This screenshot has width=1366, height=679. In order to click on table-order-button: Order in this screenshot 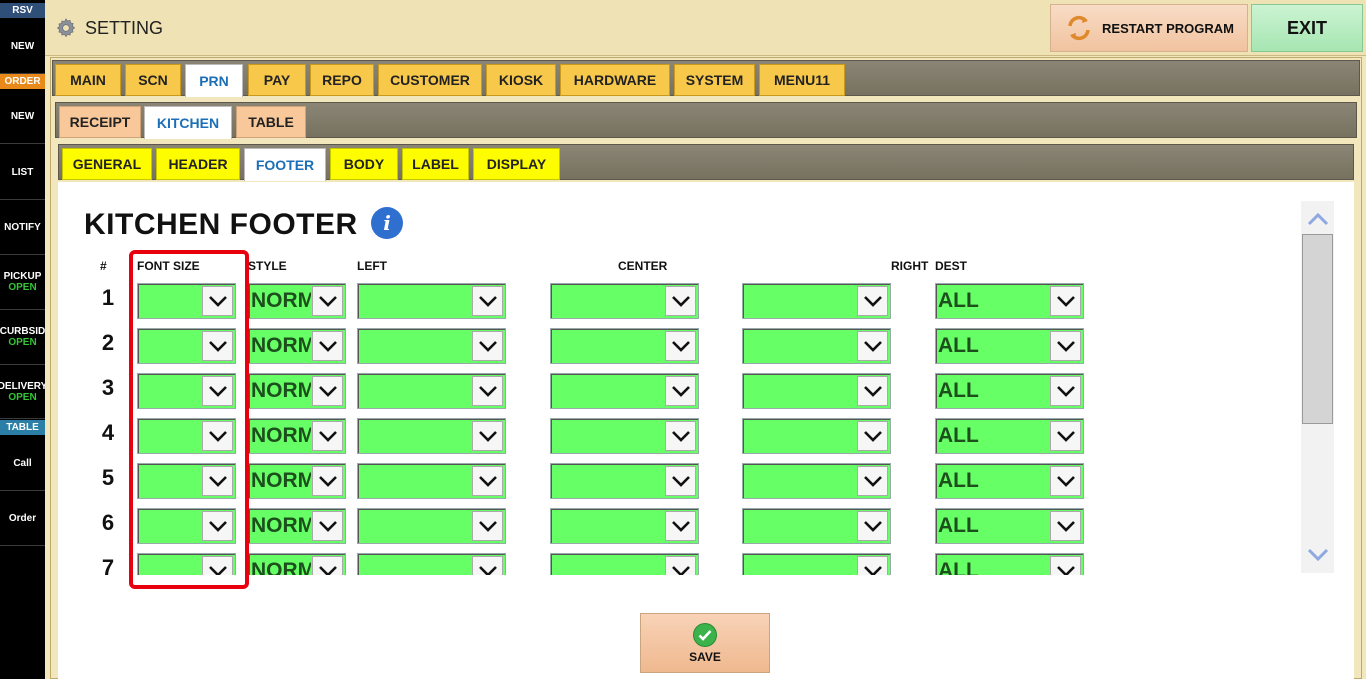, I will do `click(22, 518)`.